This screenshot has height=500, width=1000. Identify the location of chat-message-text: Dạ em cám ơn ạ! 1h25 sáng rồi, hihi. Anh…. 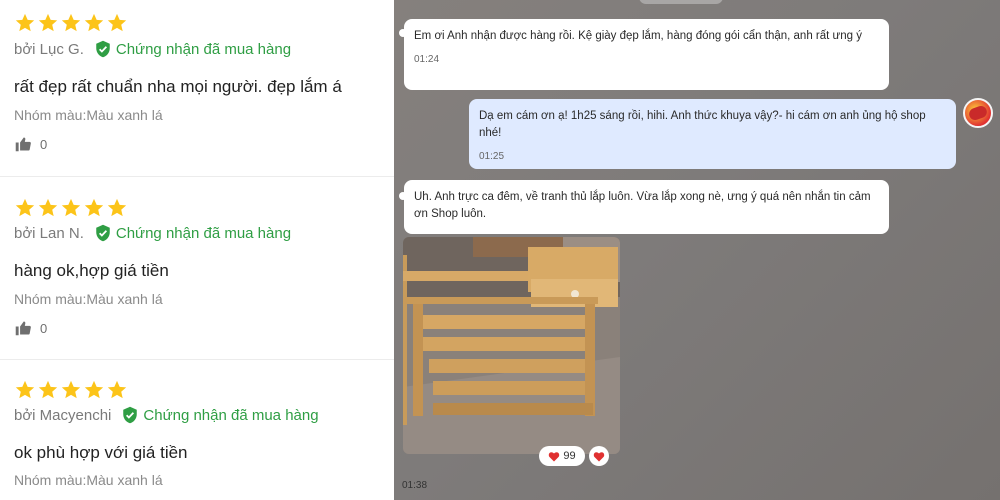
(702, 124).